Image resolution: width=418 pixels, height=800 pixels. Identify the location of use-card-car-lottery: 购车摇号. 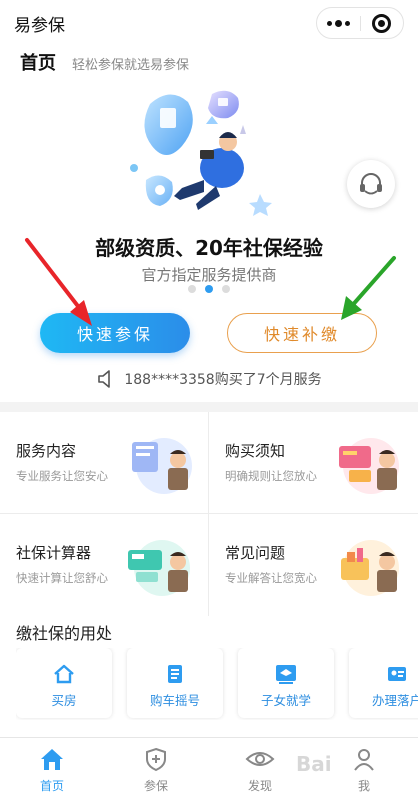
(175, 683).